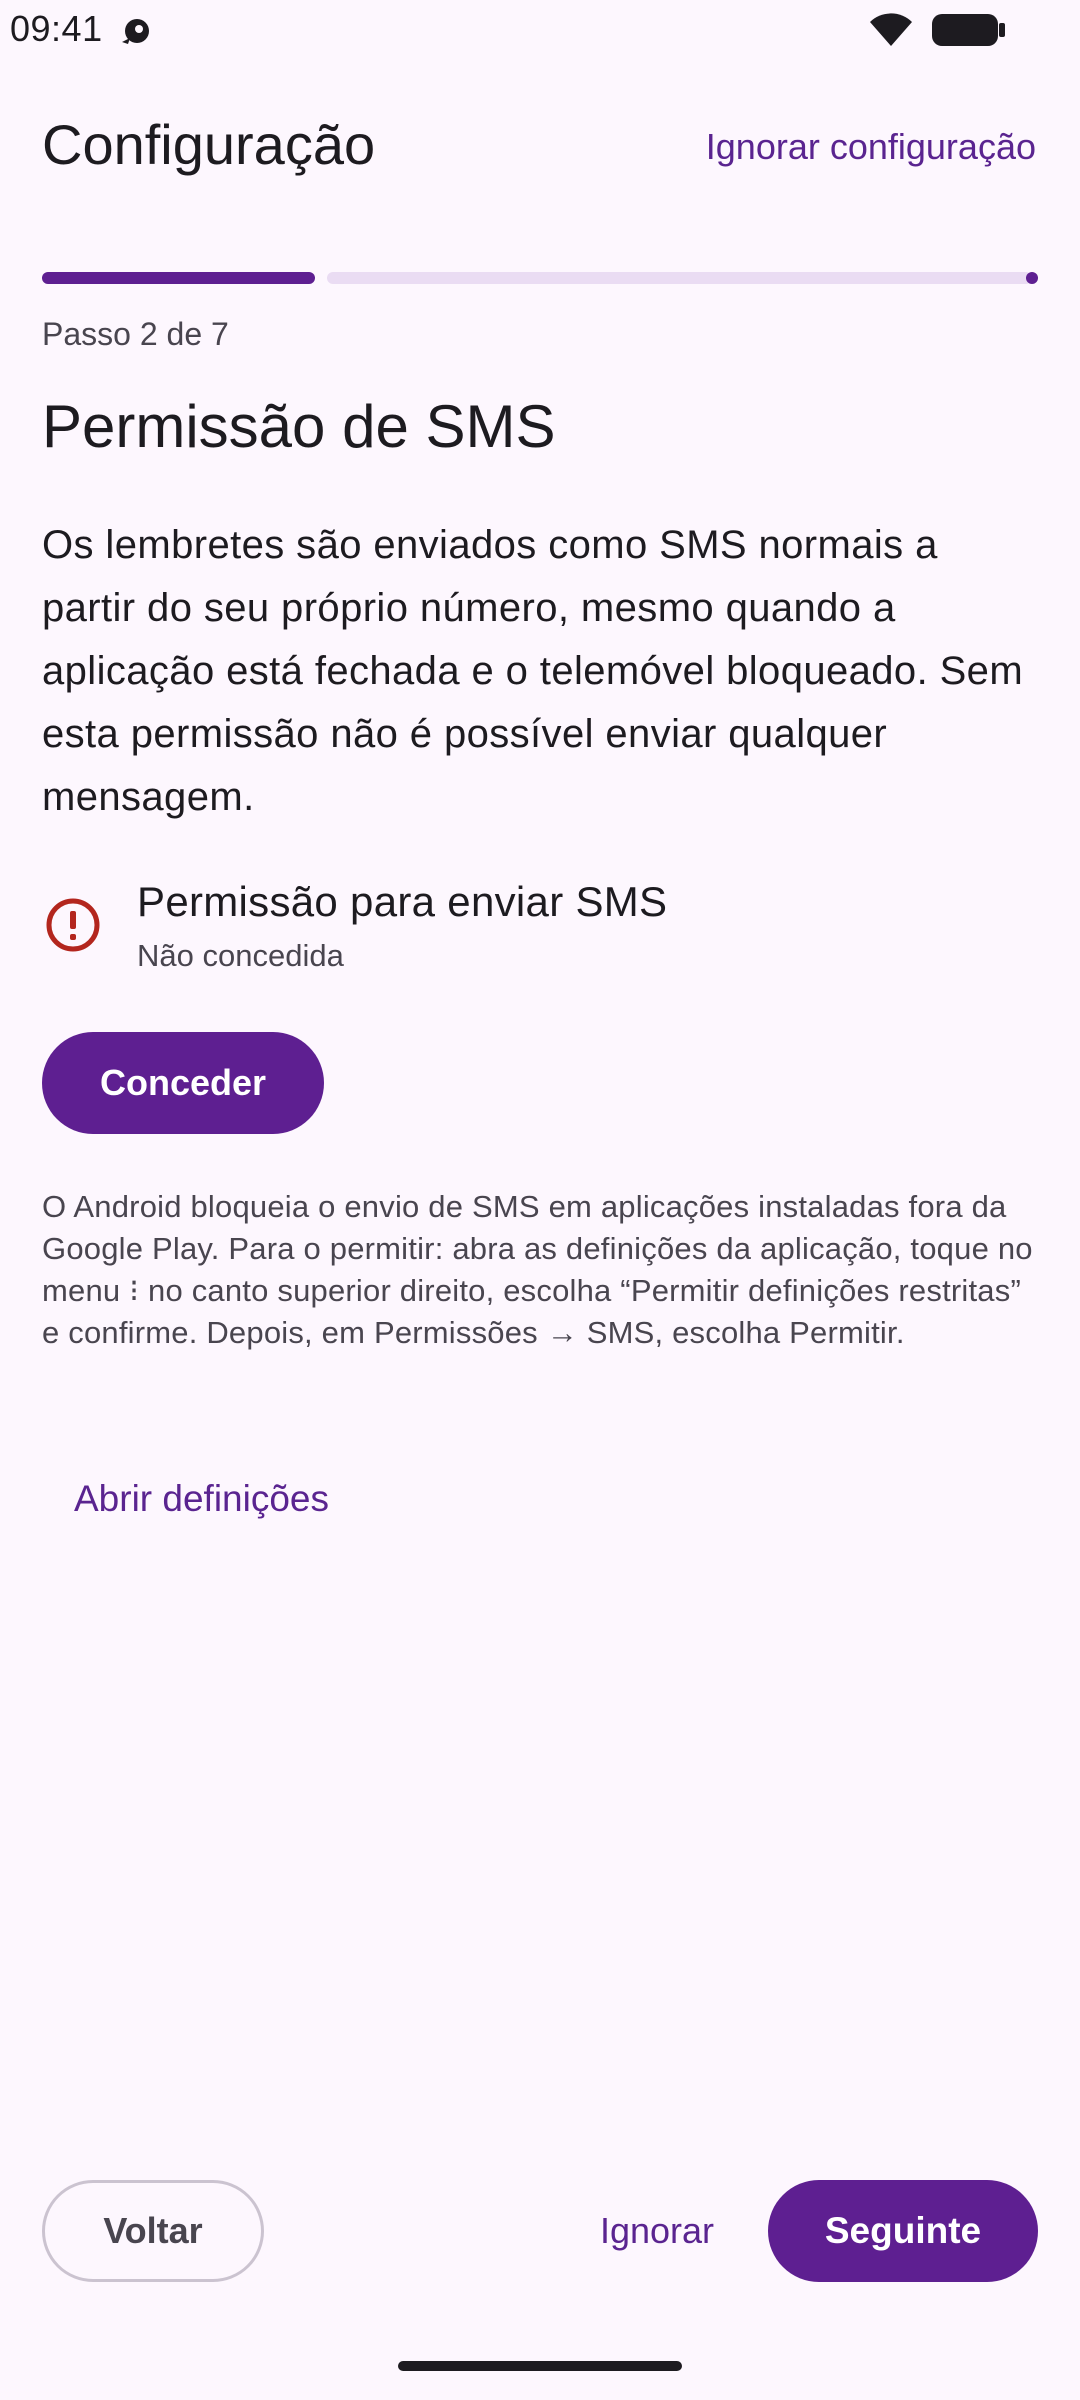 This screenshot has height=2400, width=1080. I want to click on progress-fill, so click(178, 278).